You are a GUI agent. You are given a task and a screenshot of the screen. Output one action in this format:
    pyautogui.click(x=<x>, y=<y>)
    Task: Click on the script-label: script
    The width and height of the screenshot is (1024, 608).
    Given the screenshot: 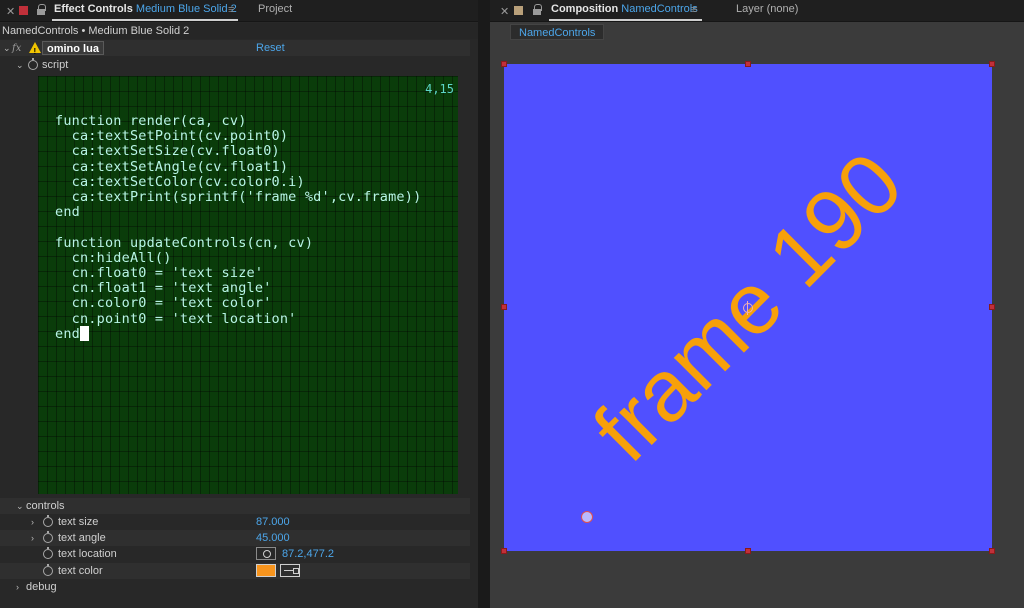 What is the action you would take?
    pyautogui.click(x=55, y=65)
    